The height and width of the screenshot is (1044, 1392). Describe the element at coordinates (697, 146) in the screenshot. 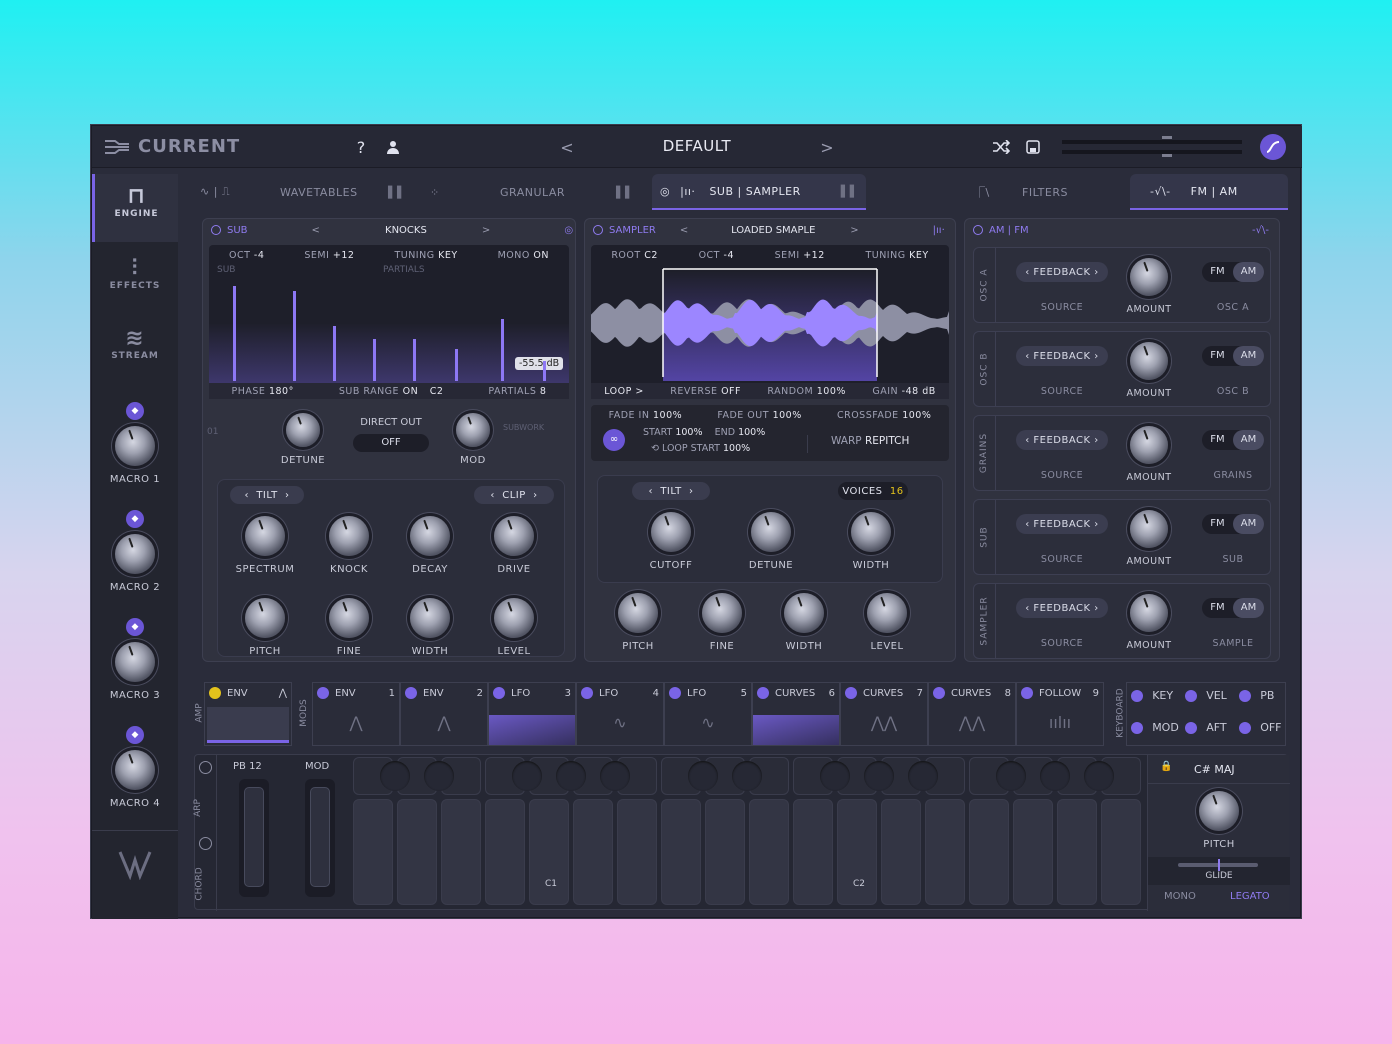

I see `preset-name: DEFAULT` at that location.